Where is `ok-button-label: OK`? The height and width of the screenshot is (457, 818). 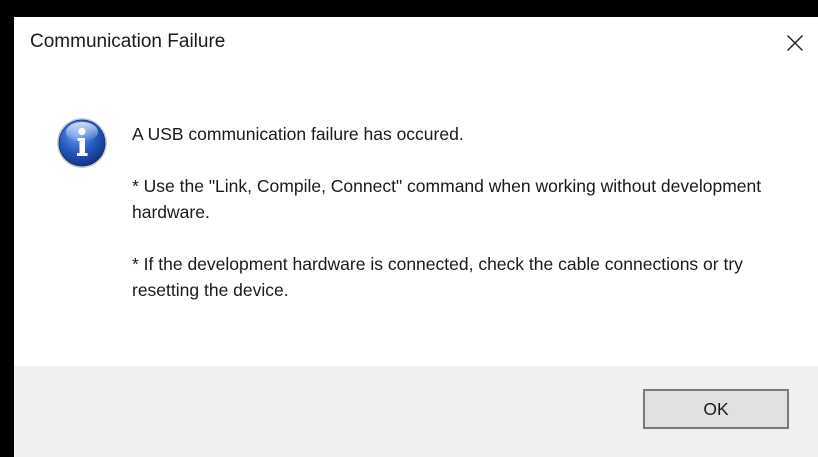 ok-button-label: OK is located at coordinates (716, 408).